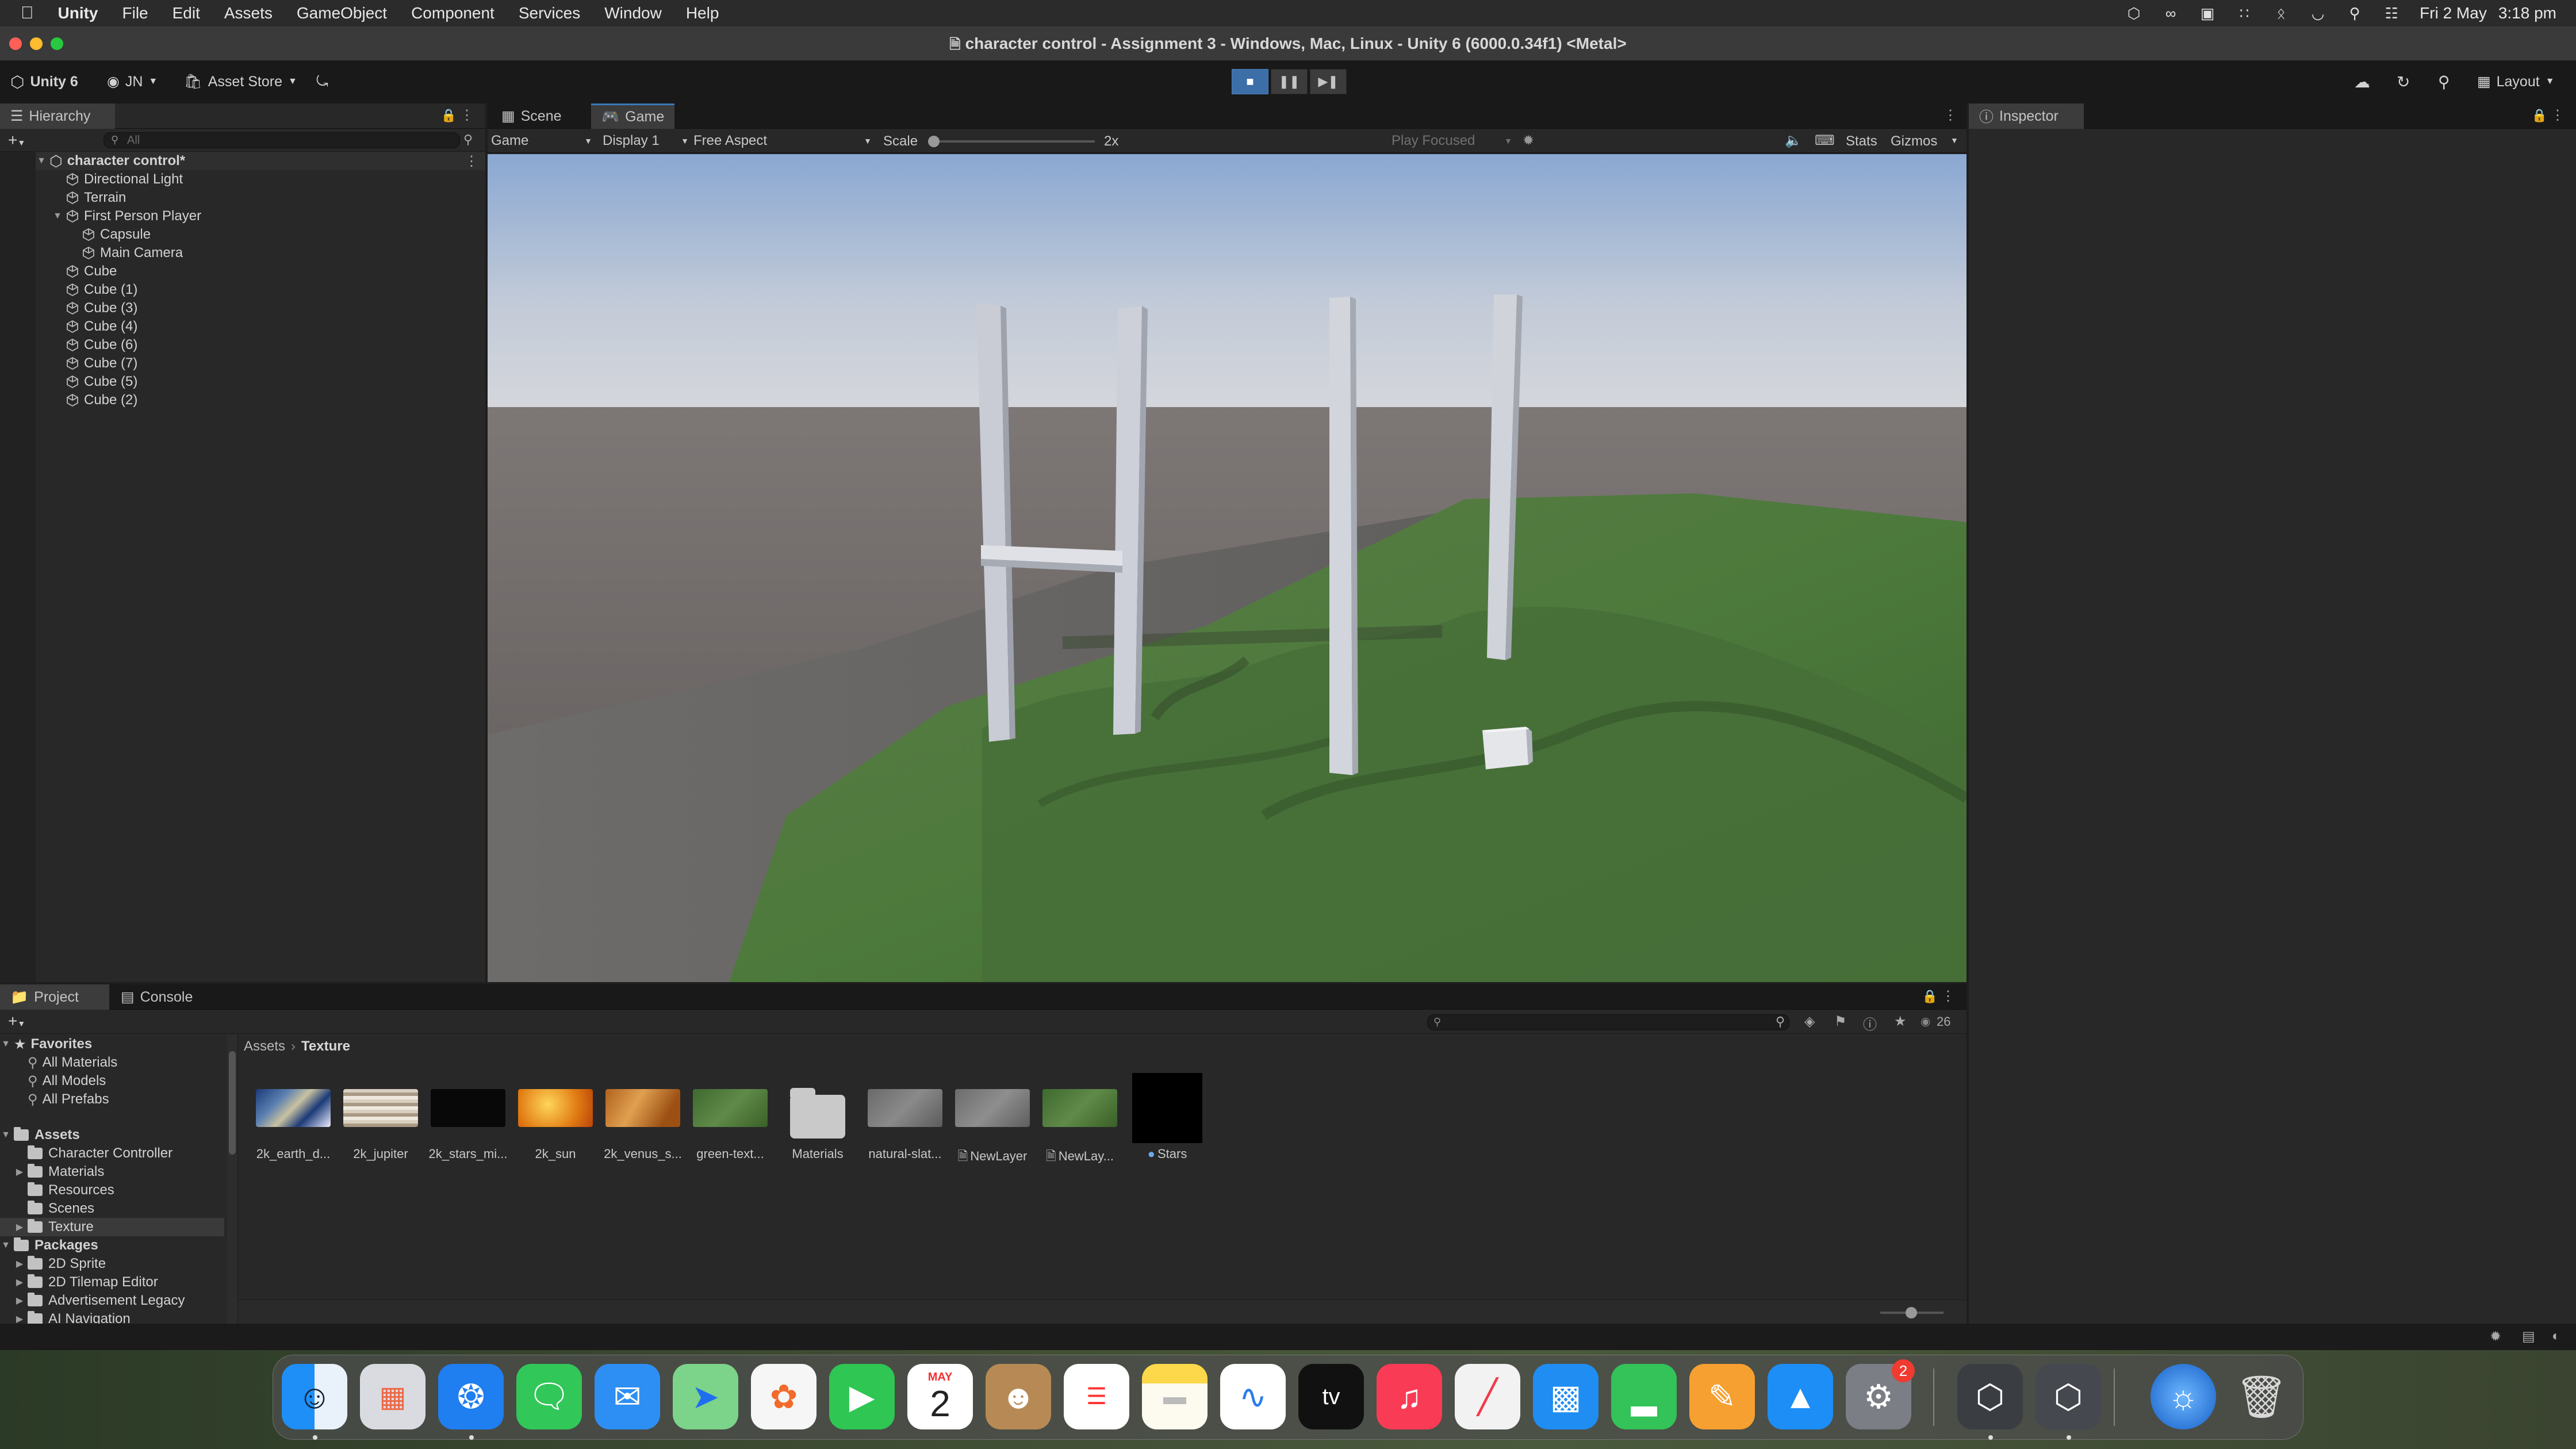  Describe the element at coordinates (117, 179) in the screenshot. I see `hierarchy-item: Directional Light` at that location.